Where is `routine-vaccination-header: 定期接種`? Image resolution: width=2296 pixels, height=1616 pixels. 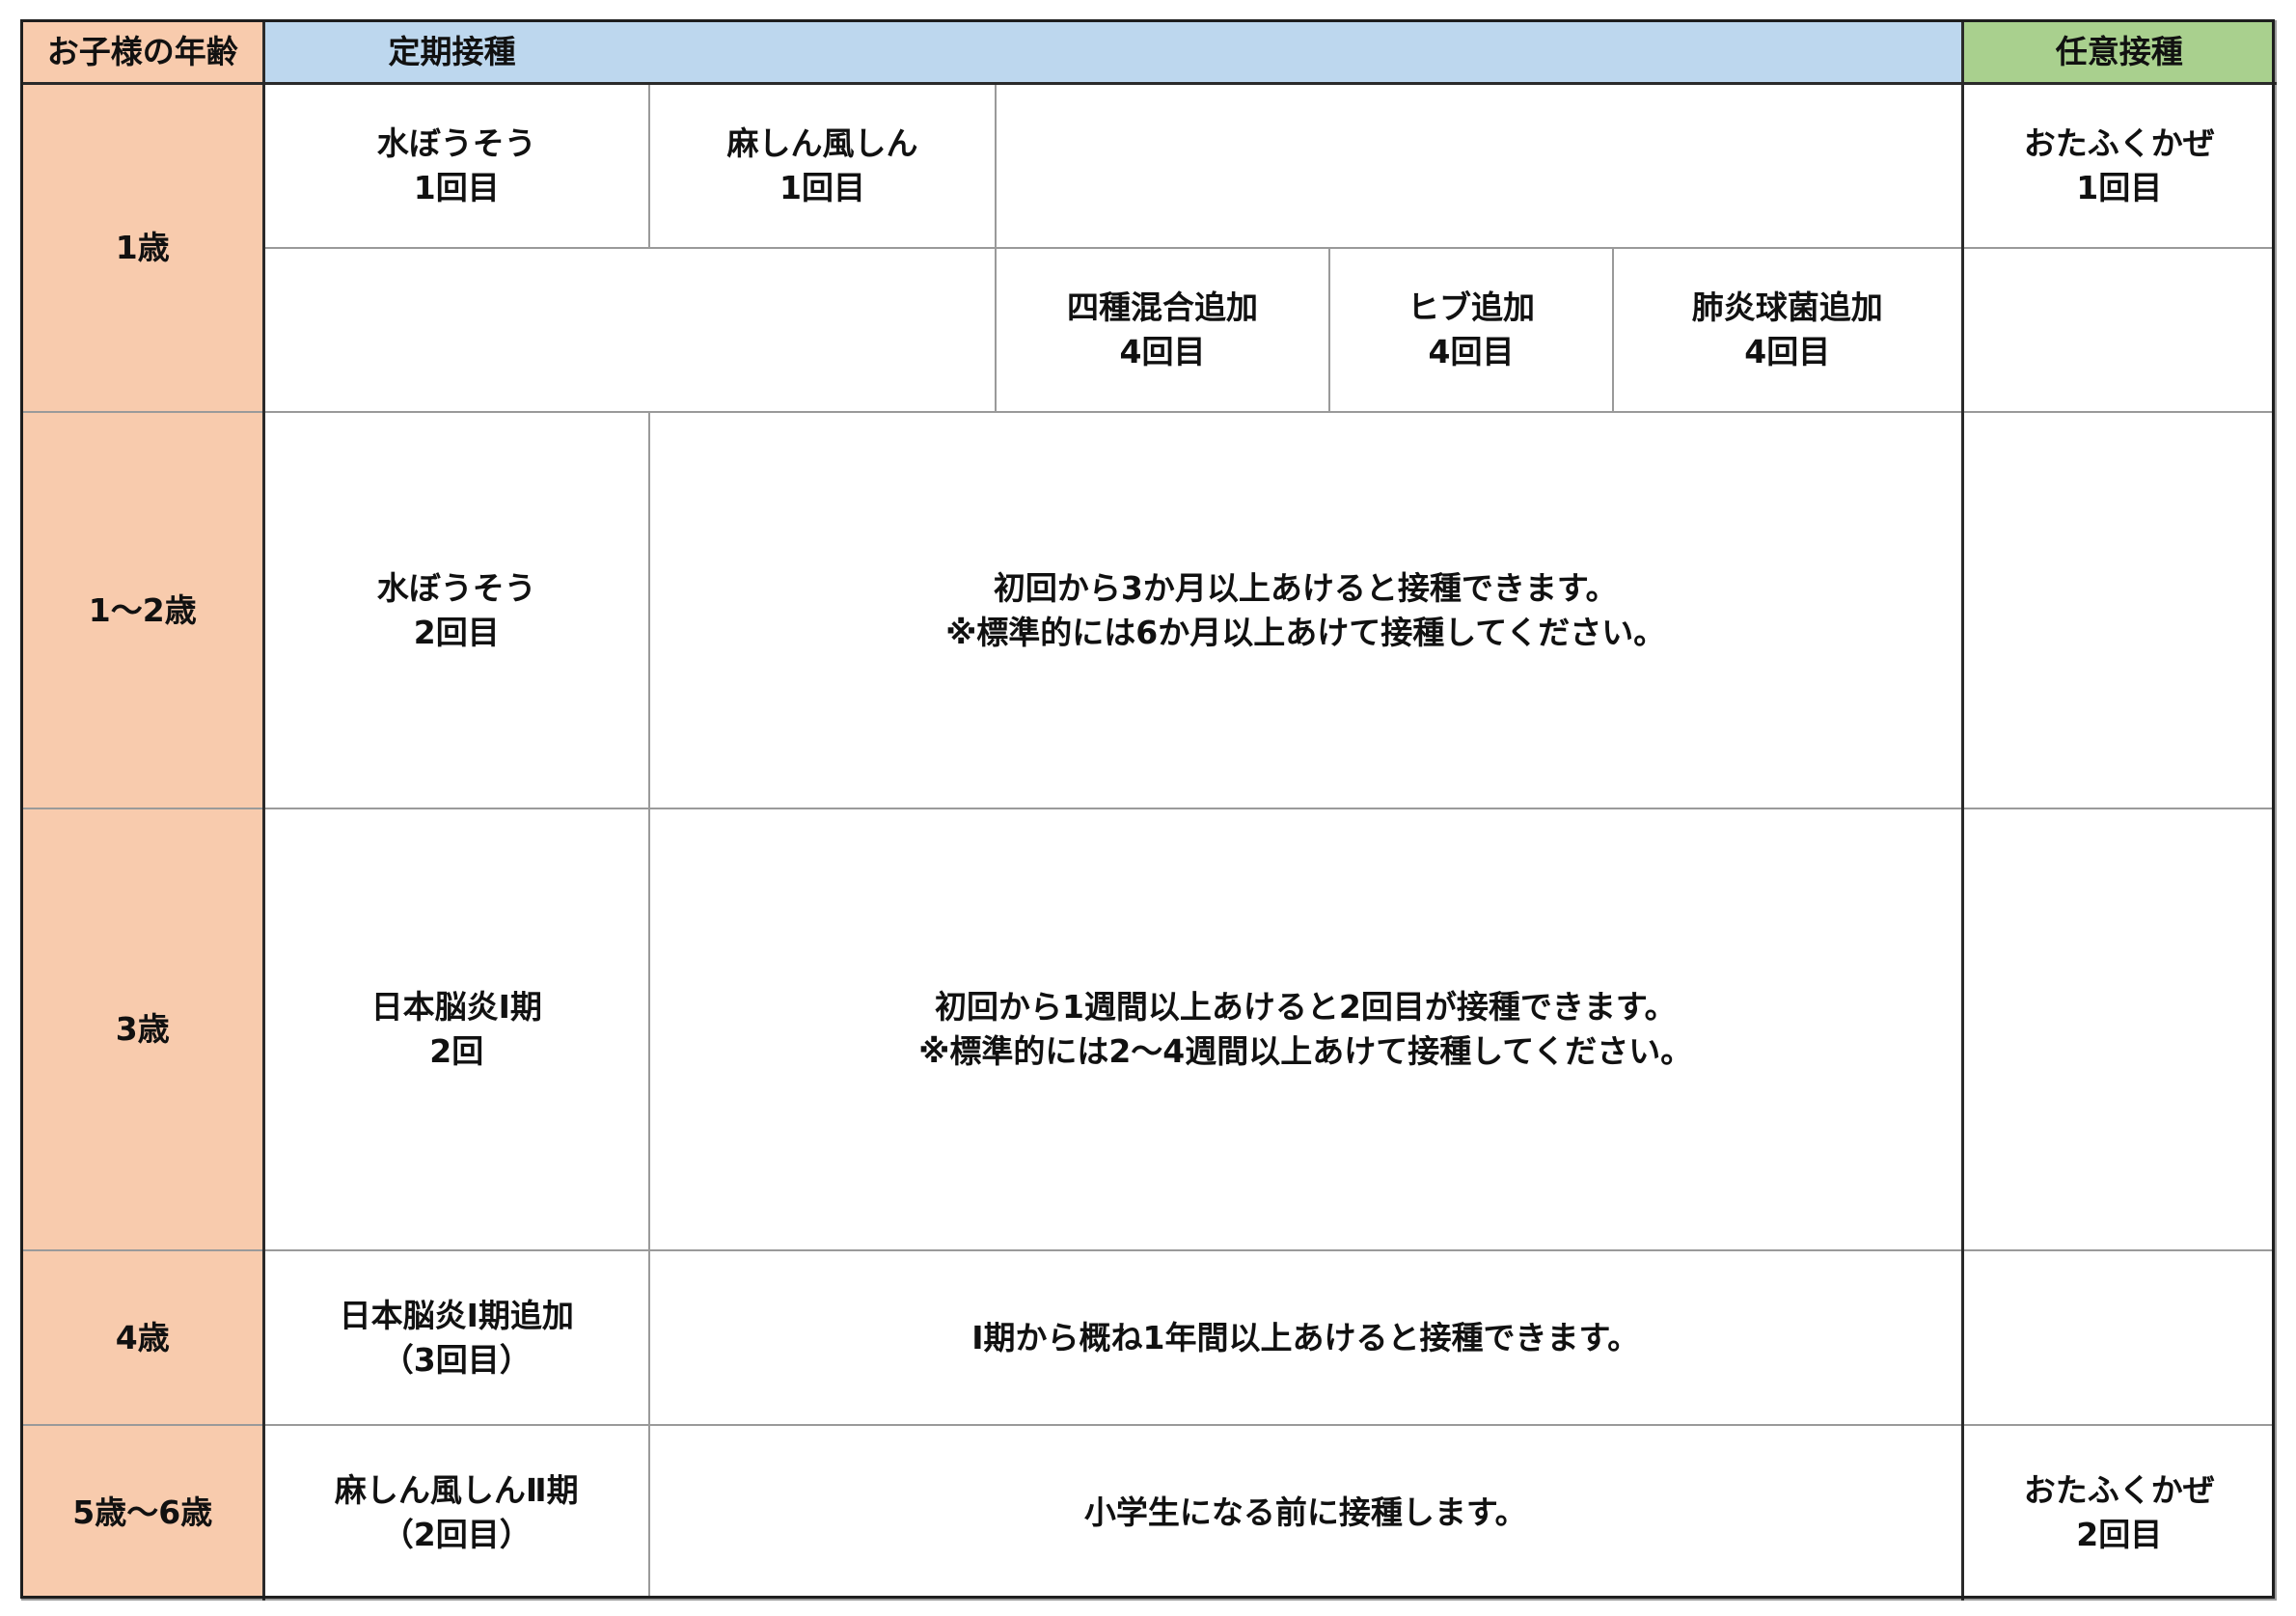 routine-vaccination-header: 定期接種 is located at coordinates (1112, 52).